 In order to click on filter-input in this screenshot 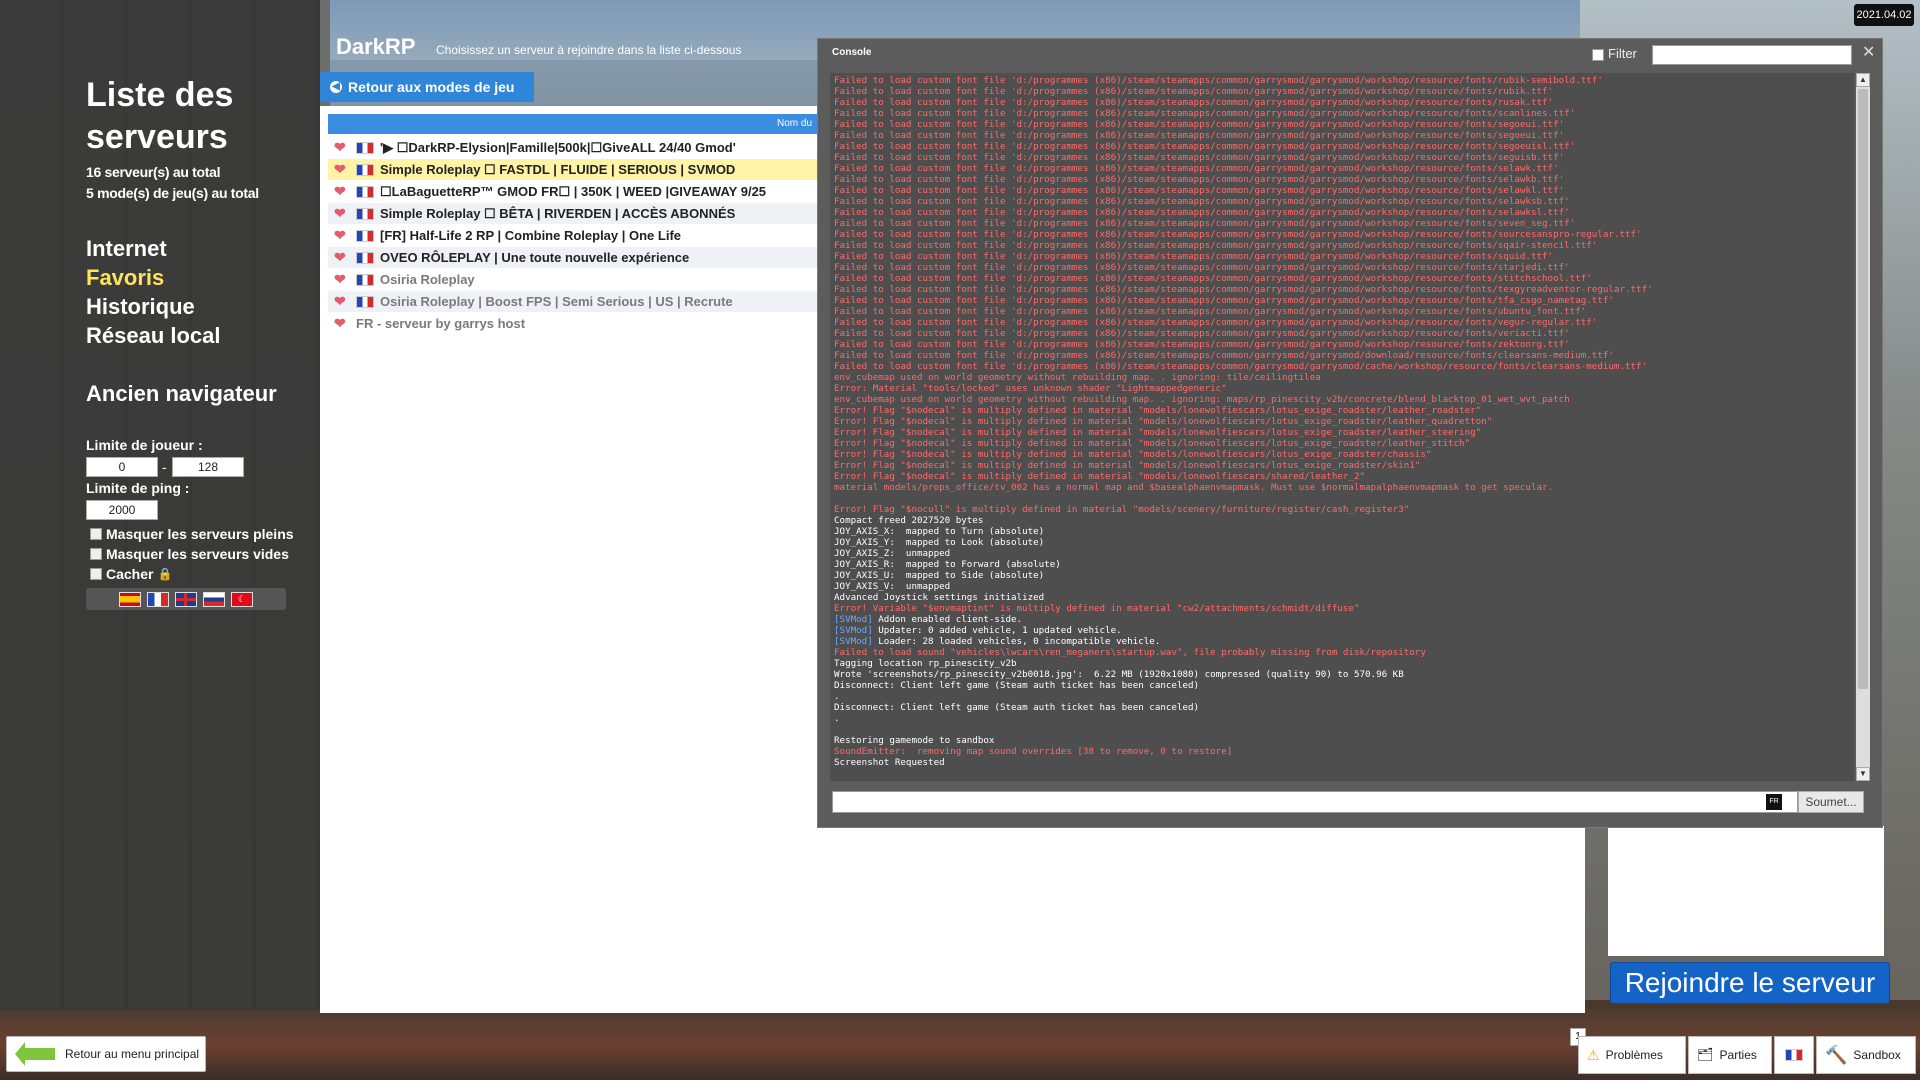, I will do `click(1752, 55)`.